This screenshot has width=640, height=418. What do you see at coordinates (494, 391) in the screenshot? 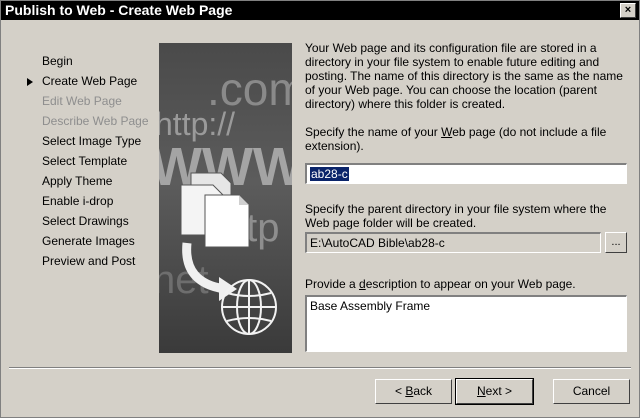
I see `next-button: Next >` at bounding box center [494, 391].